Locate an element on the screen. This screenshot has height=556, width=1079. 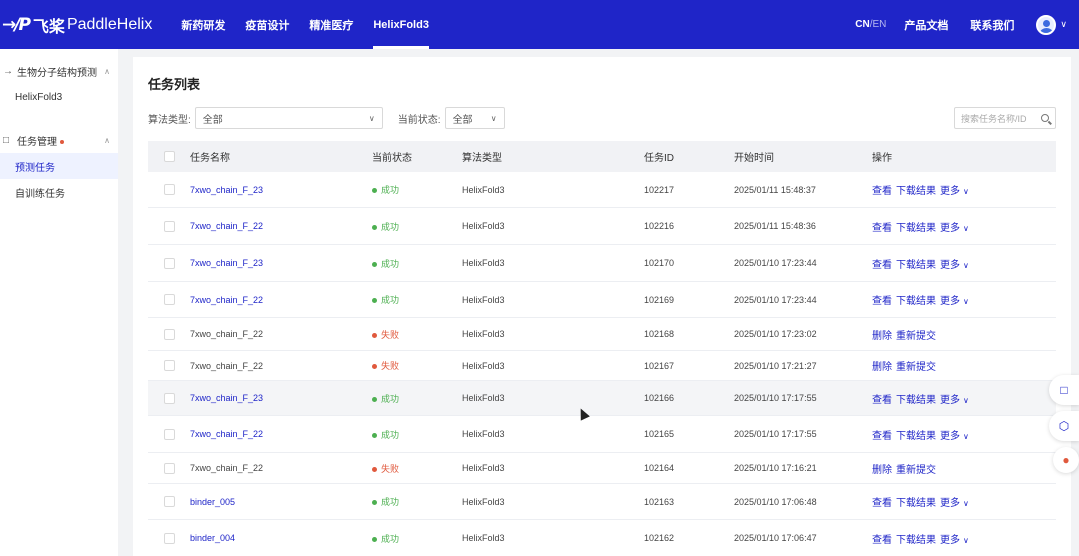
search-icon is located at coordinates (1045, 118).